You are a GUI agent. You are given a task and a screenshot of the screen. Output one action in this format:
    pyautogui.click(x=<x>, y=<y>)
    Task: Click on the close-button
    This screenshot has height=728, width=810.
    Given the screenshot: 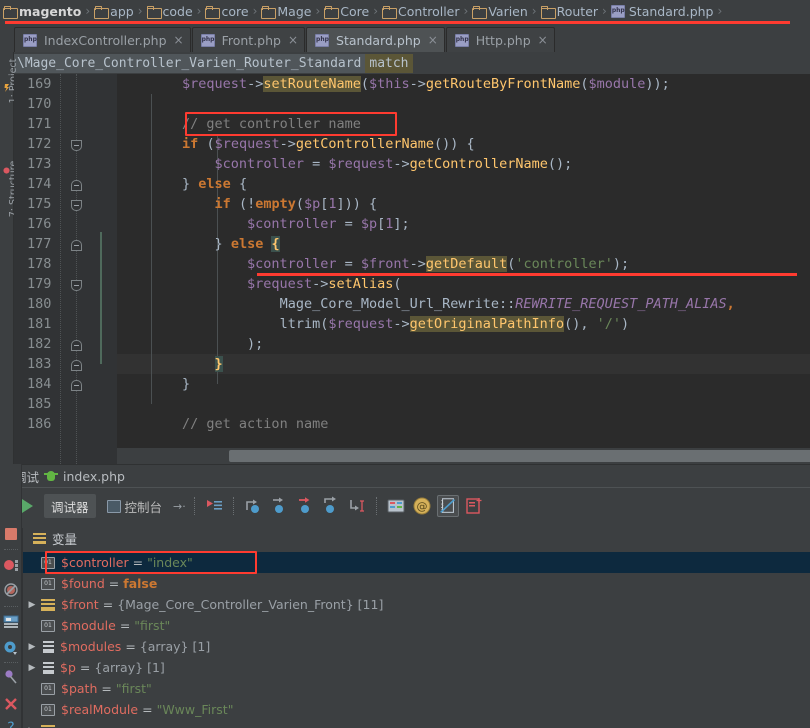 What is the action you would take?
    pyautogui.click(x=11, y=704)
    